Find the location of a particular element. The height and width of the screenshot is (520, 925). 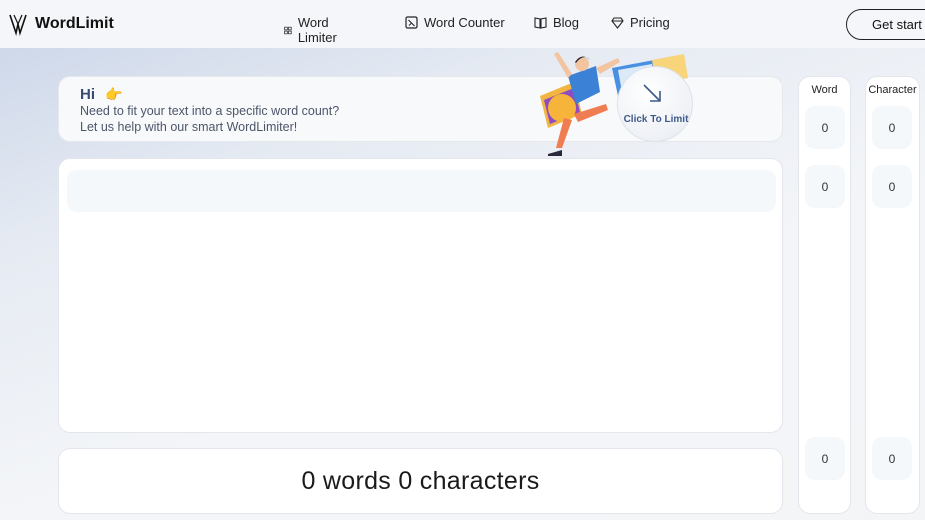

nav-pricing: Pricing is located at coordinates (640, 22).